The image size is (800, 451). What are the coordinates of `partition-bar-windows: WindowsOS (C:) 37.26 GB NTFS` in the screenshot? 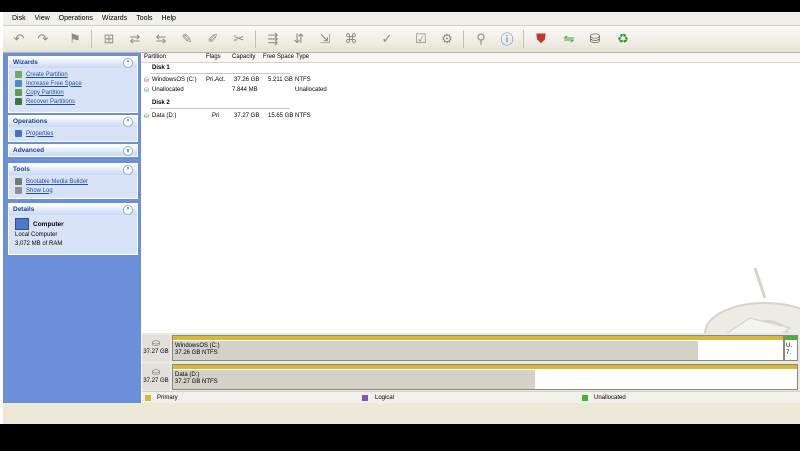 It's located at (478, 348).